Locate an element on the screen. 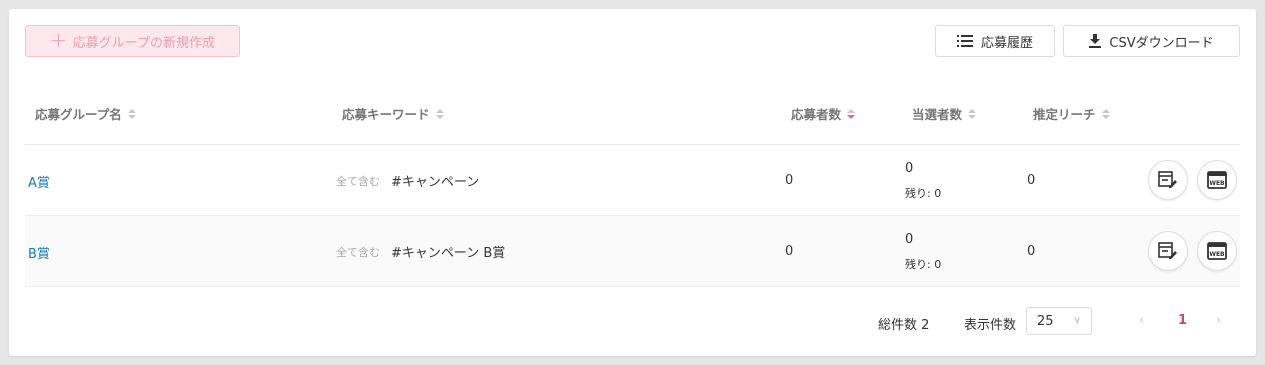 The image size is (1265, 365). per-page-label: 表示件数 is located at coordinates (990, 325).